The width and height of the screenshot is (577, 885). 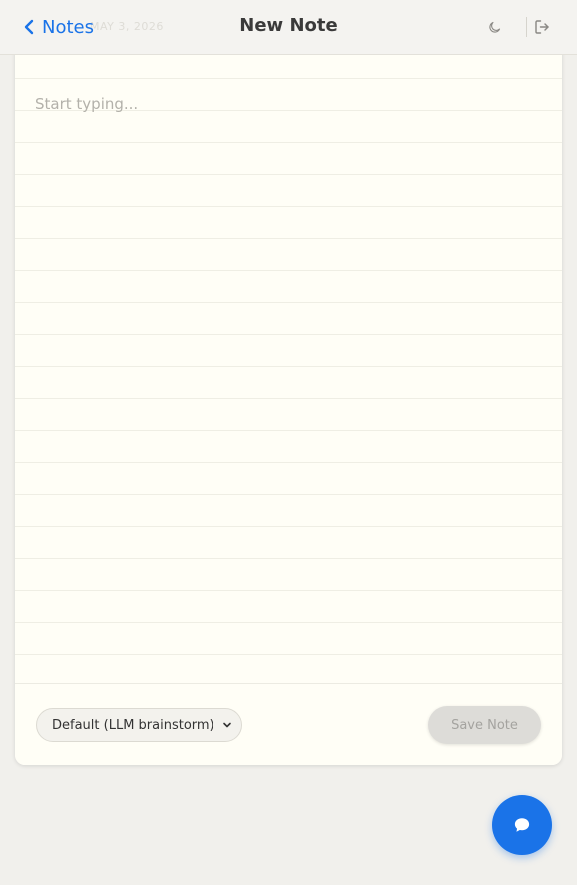 I want to click on editor-footer: Default (LLM brainstorm) Save Note, so click(x=288, y=724).